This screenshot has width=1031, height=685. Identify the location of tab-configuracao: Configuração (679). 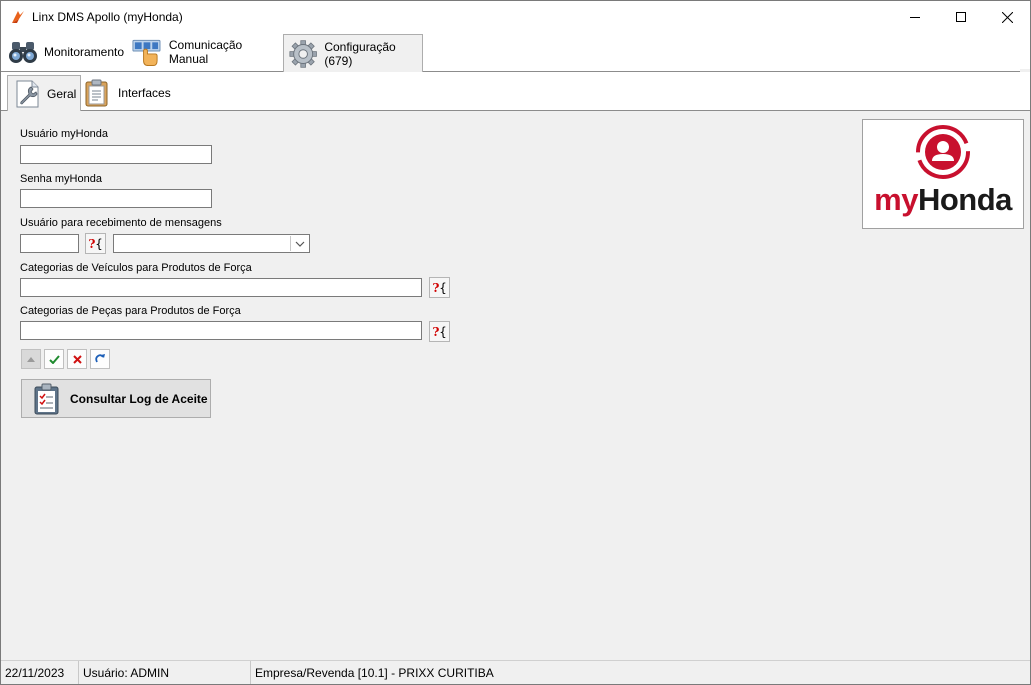
(353, 53).